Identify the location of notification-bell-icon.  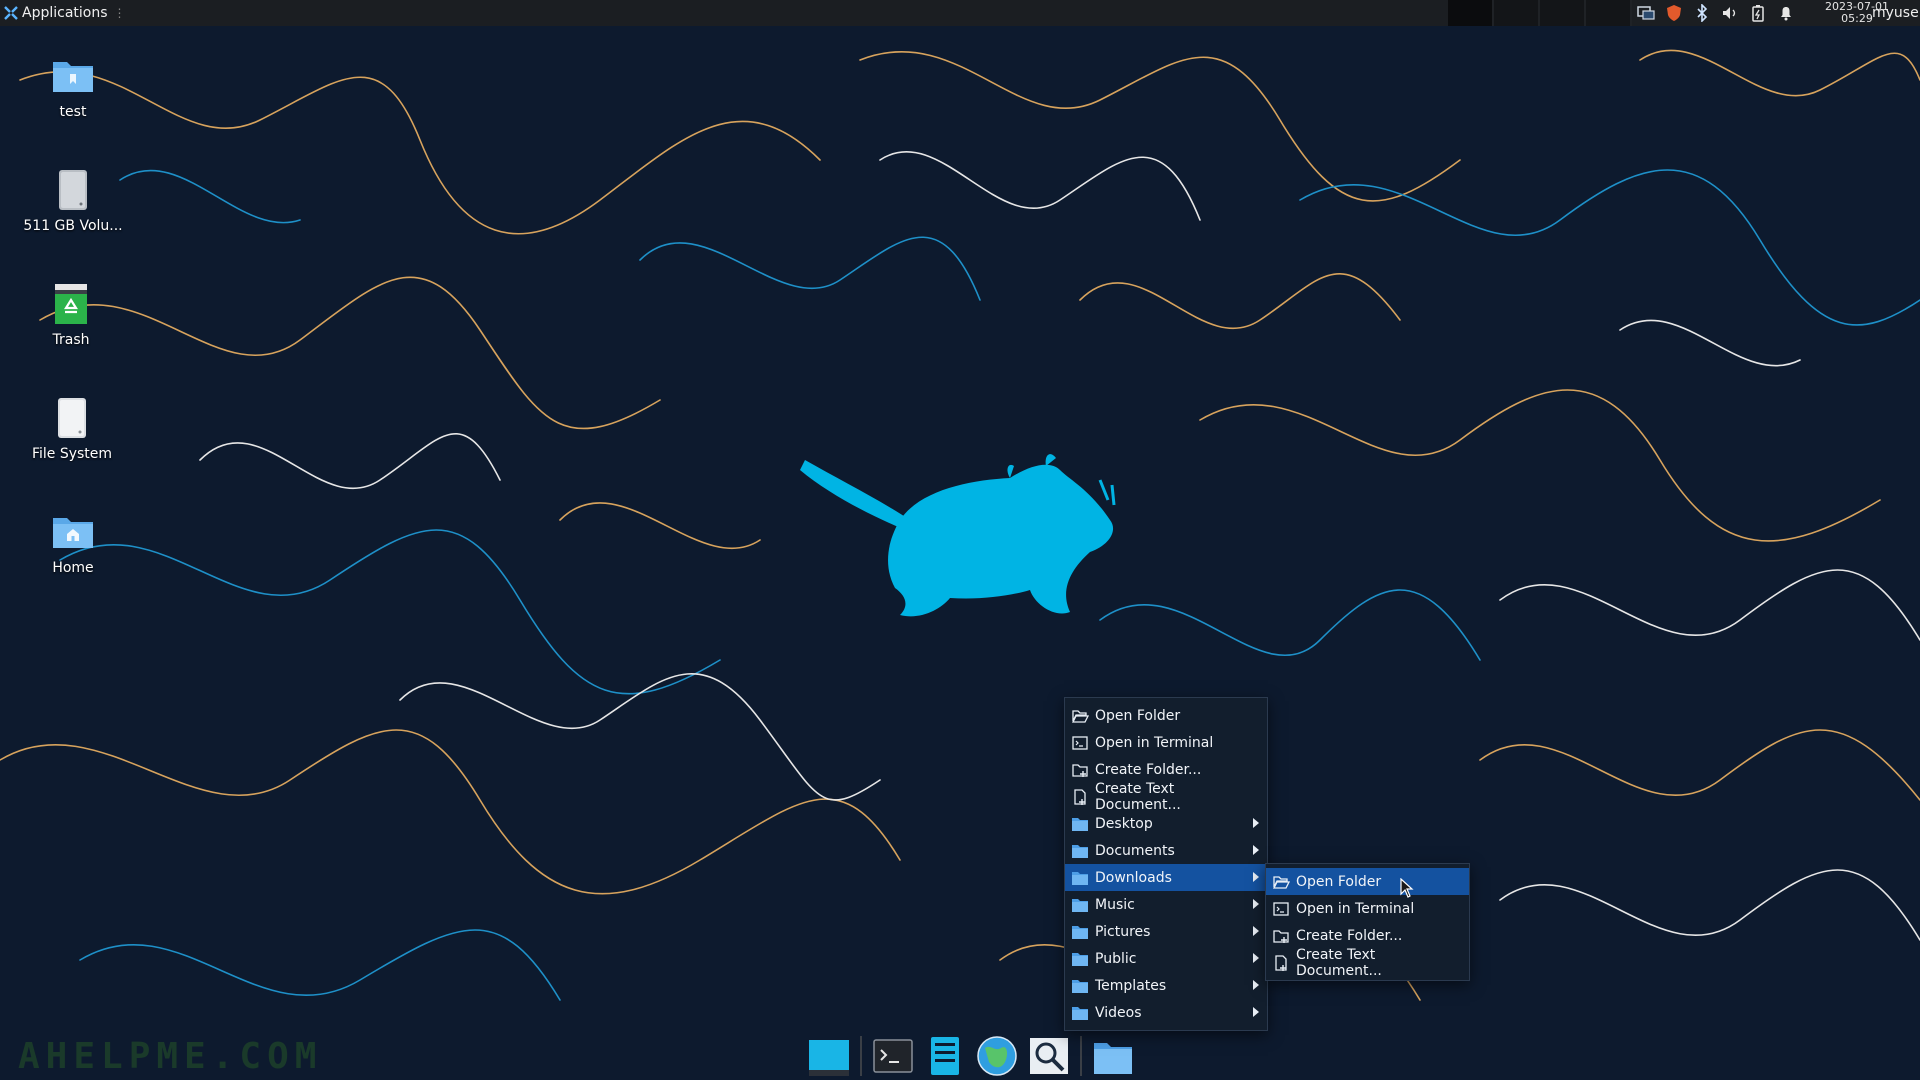
(1786, 13).